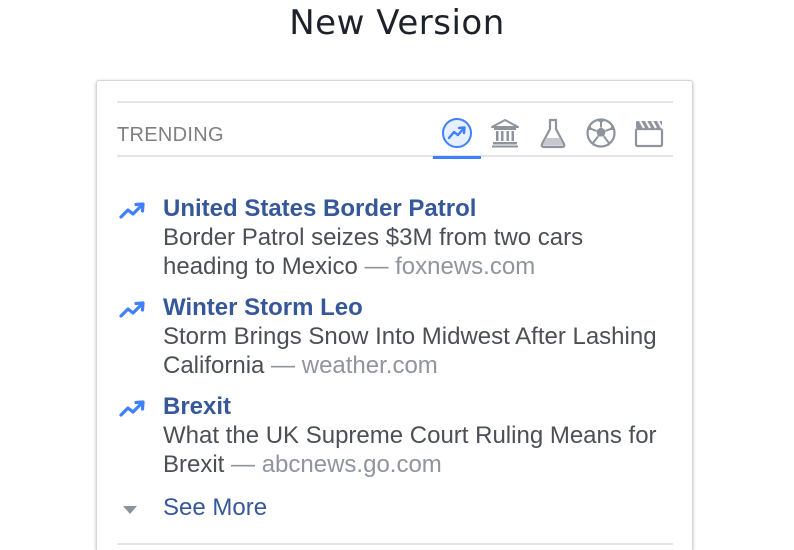  What do you see at coordinates (130, 510) in the screenshot?
I see `caret-down-icon` at bounding box center [130, 510].